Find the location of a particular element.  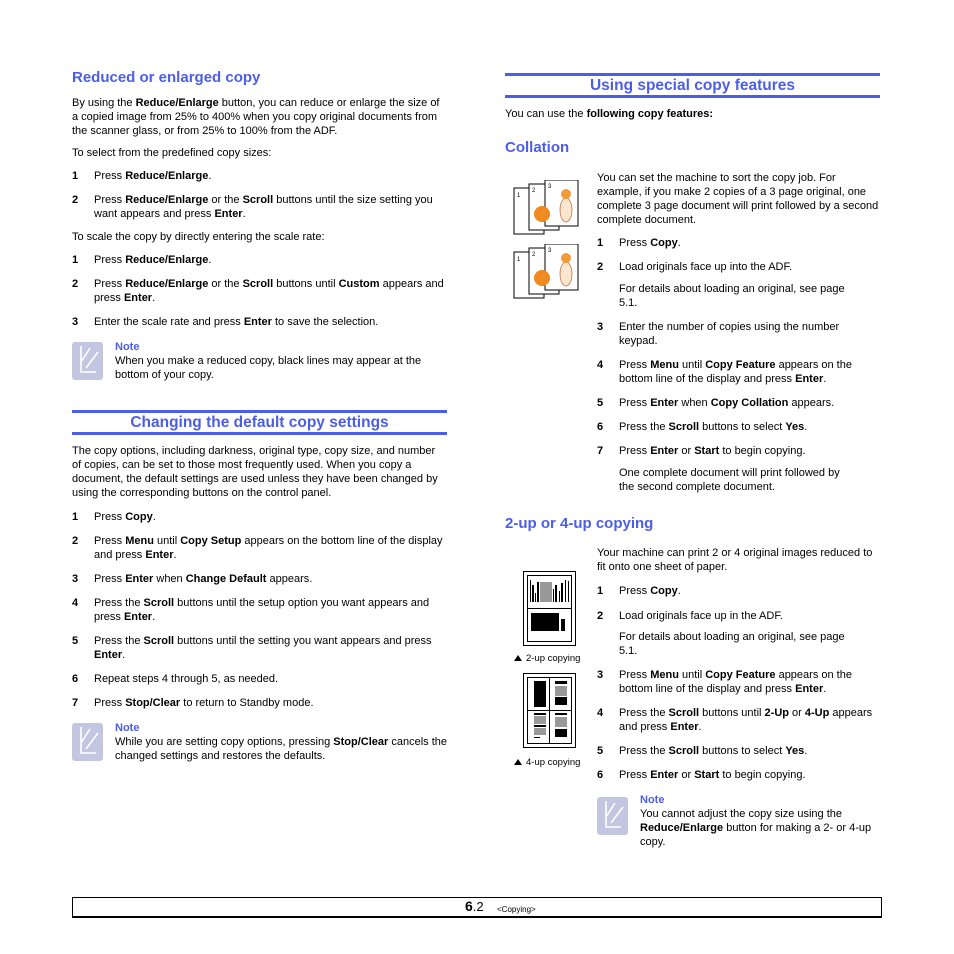

heading-collation: Collation is located at coordinates (537, 147).